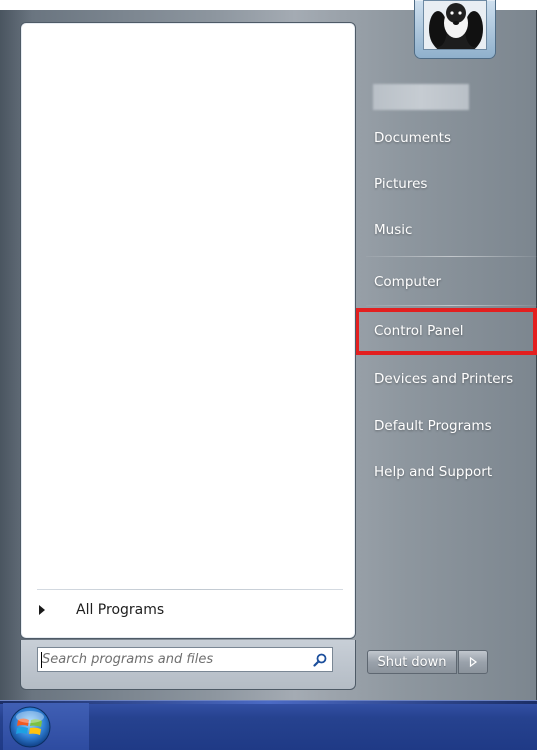 This screenshot has height=750, width=537. Describe the element at coordinates (268, 725) in the screenshot. I see `taskbar` at that location.